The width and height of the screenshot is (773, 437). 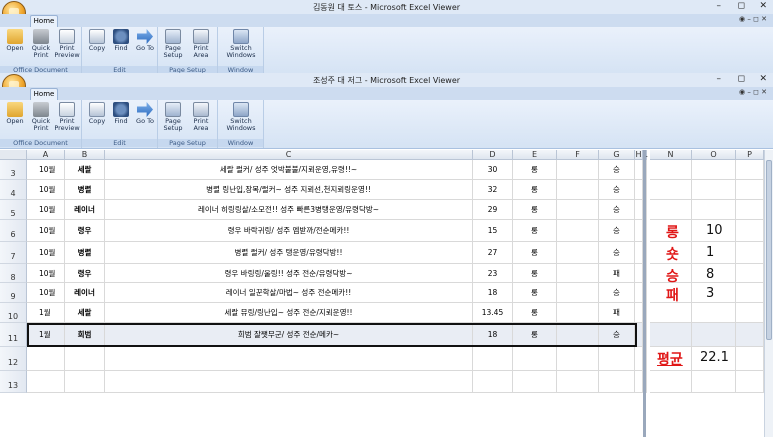 What do you see at coordinates (241, 44) in the screenshot?
I see `back-switch-windows-button: Switch Windows` at bounding box center [241, 44].